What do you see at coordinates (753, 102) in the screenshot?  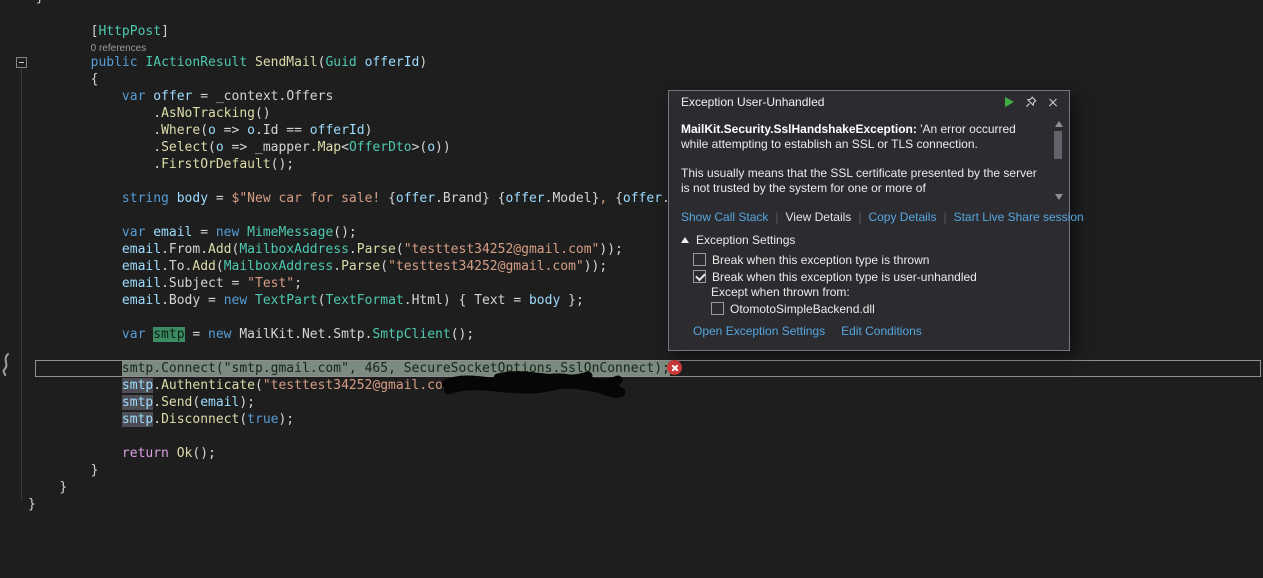 I see `popup-title: Exception User-Unhandled` at bounding box center [753, 102].